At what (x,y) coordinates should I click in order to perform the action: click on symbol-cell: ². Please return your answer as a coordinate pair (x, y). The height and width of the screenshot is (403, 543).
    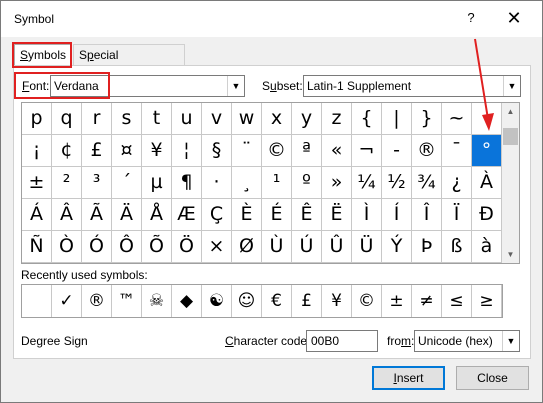
    Looking at the image, I should click on (67, 183).